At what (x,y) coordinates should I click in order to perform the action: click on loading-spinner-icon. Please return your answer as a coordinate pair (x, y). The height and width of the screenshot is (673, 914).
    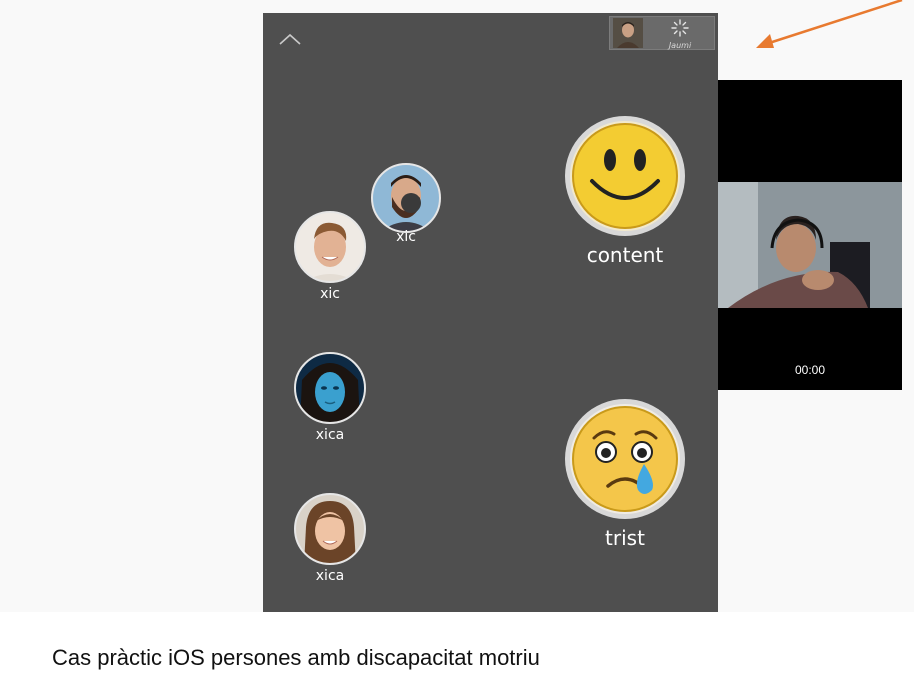
    Looking at the image, I should click on (680, 28).